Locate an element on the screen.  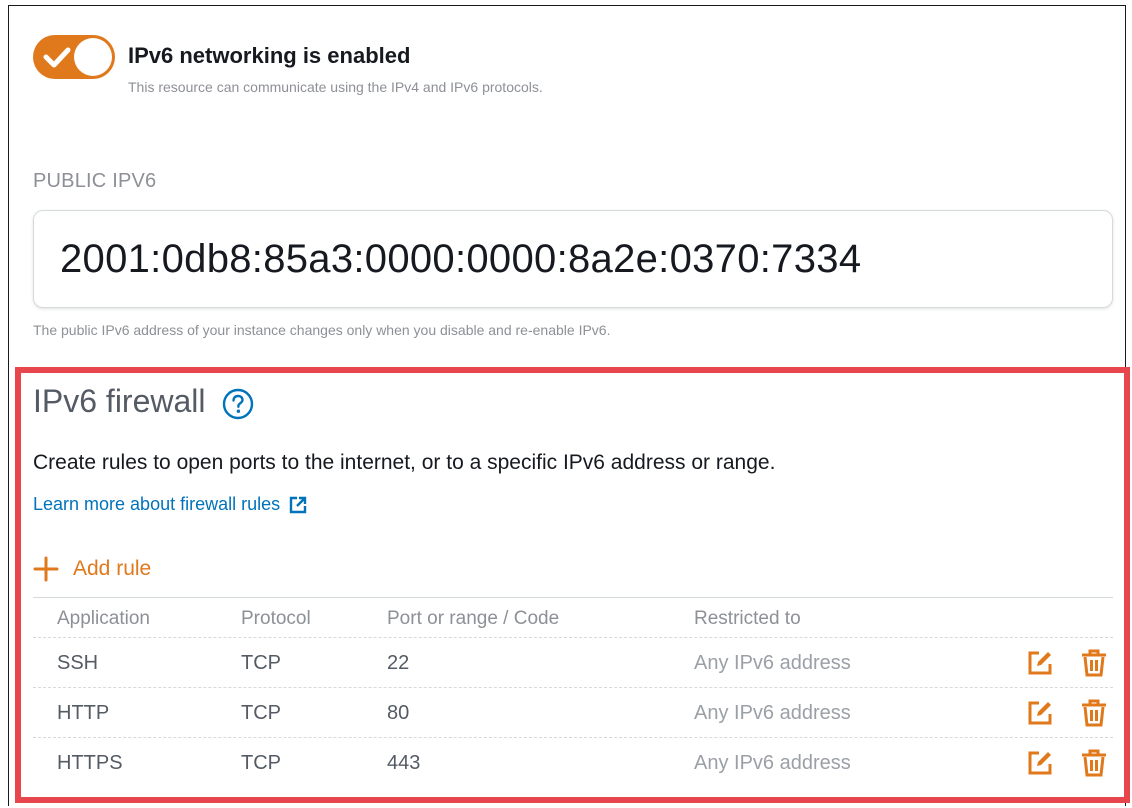
rule-application: HTTP is located at coordinates (83, 713).